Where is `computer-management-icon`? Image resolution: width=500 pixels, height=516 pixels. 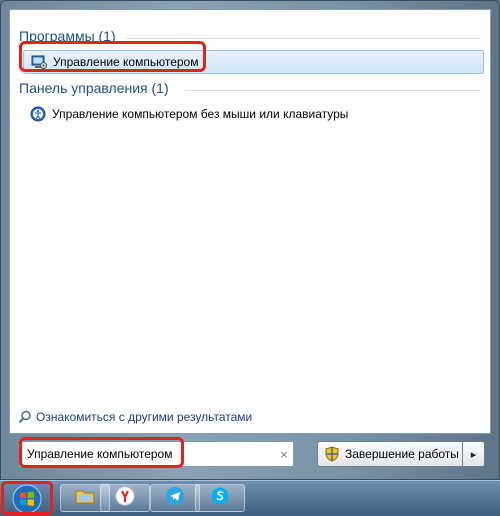
computer-management-icon is located at coordinates (39, 62).